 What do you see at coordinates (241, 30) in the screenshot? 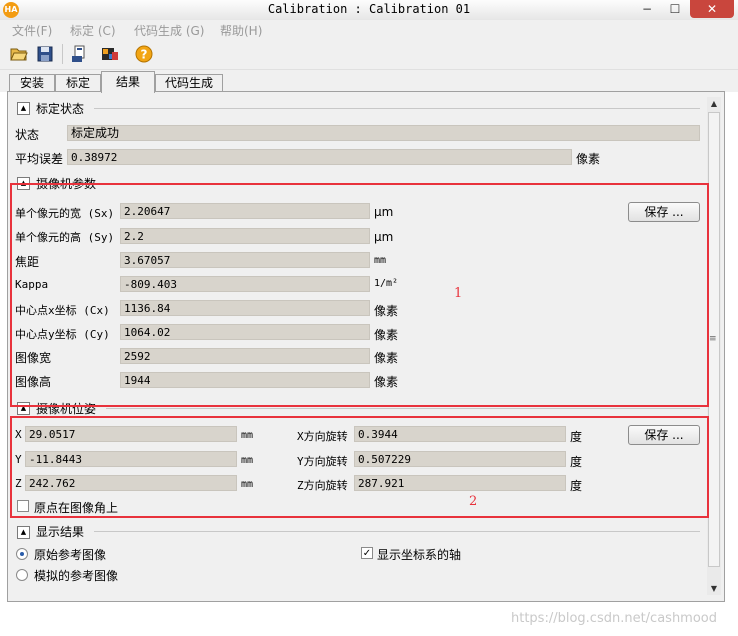
I see `menu-help: 帮助(H)` at bounding box center [241, 30].